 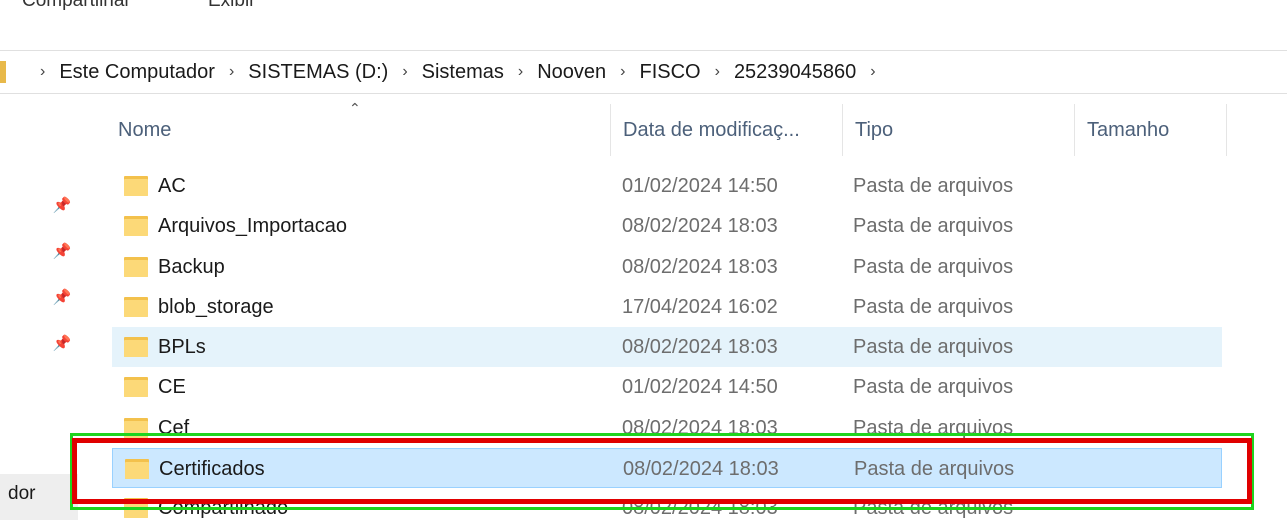 What do you see at coordinates (232, 8) in the screenshot?
I see `tab-exibir: Exibir` at bounding box center [232, 8].